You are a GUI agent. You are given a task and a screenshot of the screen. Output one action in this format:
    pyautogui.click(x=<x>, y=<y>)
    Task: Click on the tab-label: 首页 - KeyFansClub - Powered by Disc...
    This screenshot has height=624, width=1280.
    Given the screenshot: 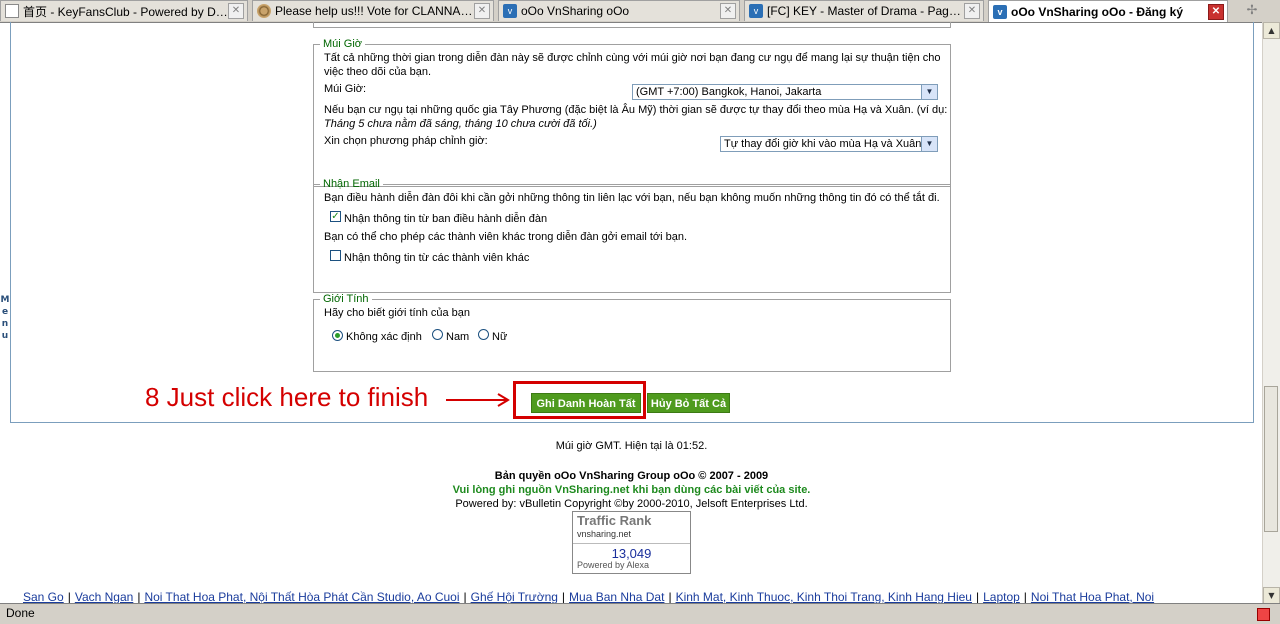 What is the action you would take?
    pyautogui.click(x=125, y=11)
    